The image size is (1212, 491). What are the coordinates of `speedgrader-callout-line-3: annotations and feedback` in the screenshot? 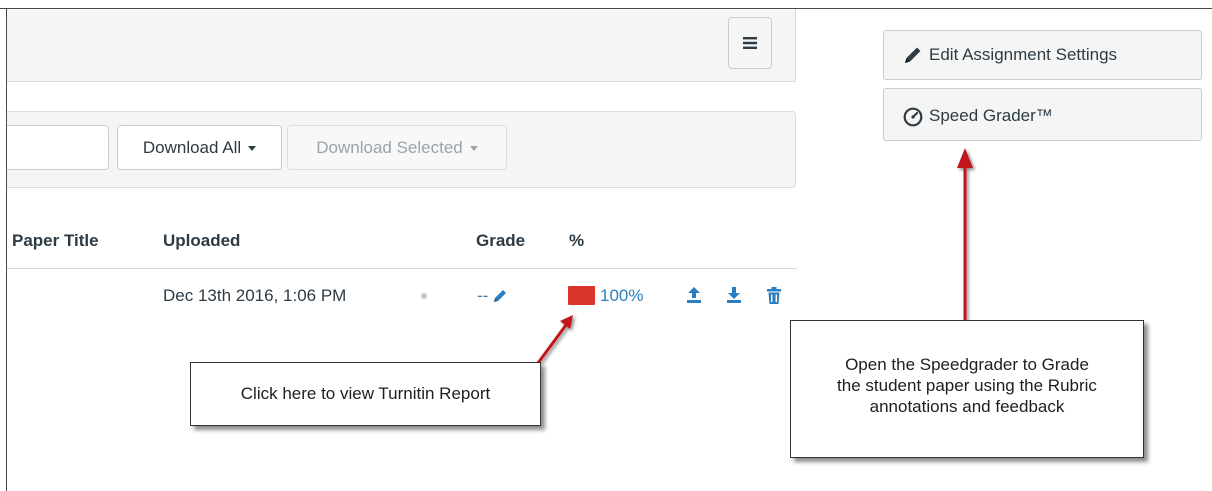 It's located at (967, 406).